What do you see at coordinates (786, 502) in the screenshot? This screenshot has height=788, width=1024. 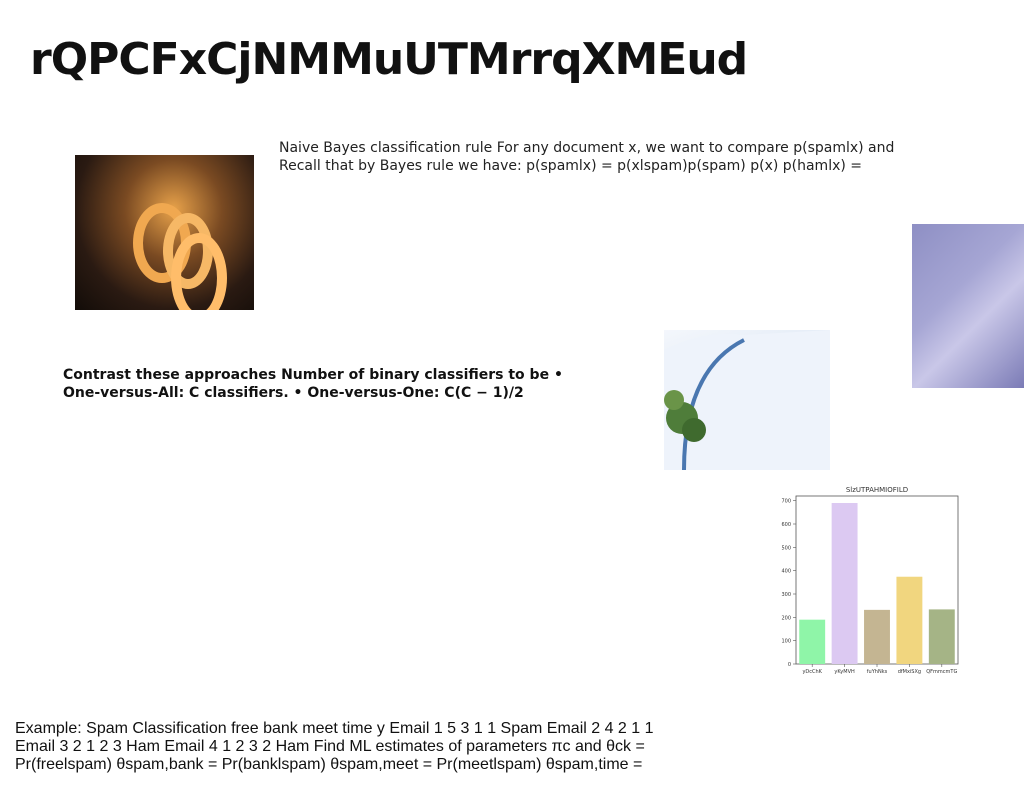 I see `y-tick-label: 700` at bounding box center [786, 502].